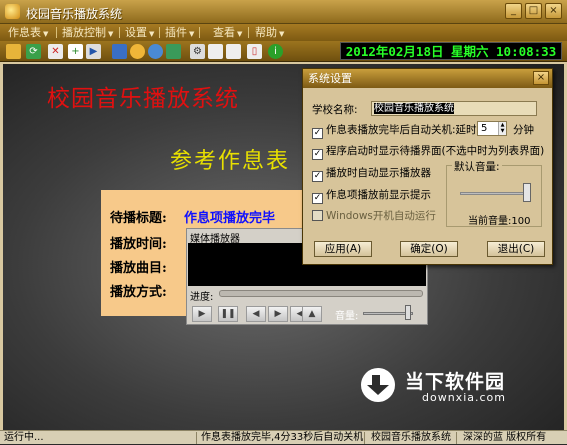 The image size is (567, 445). I want to click on windows-autorun-checkbox, so click(317, 215).